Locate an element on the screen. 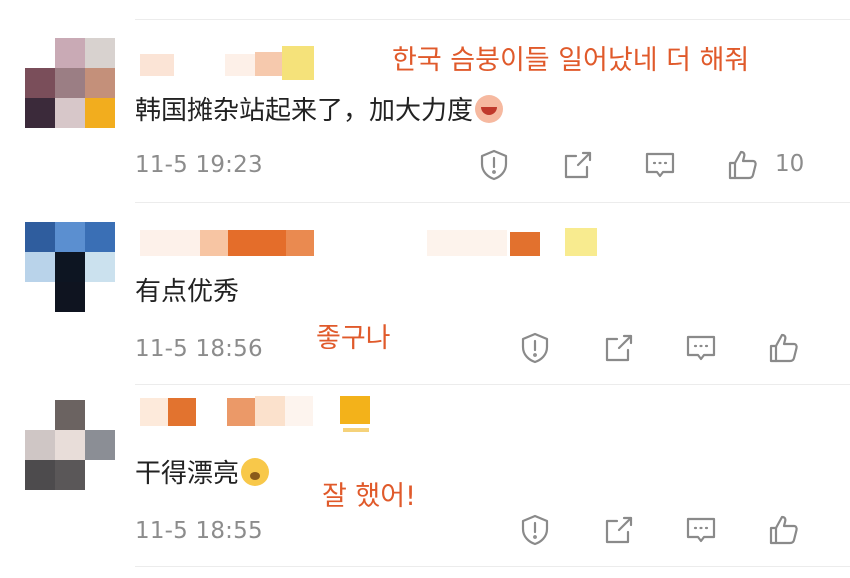 This screenshot has height=578, width=850. like-count: 10 is located at coordinates (790, 164).